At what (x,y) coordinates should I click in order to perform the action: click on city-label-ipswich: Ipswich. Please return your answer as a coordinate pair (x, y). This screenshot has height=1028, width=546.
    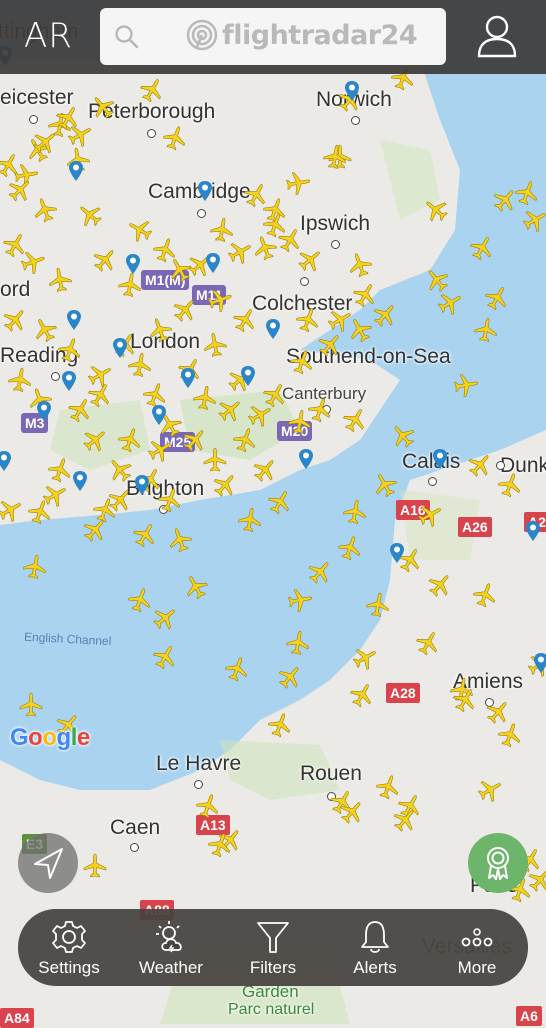
    Looking at the image, I should click on (335, 223).